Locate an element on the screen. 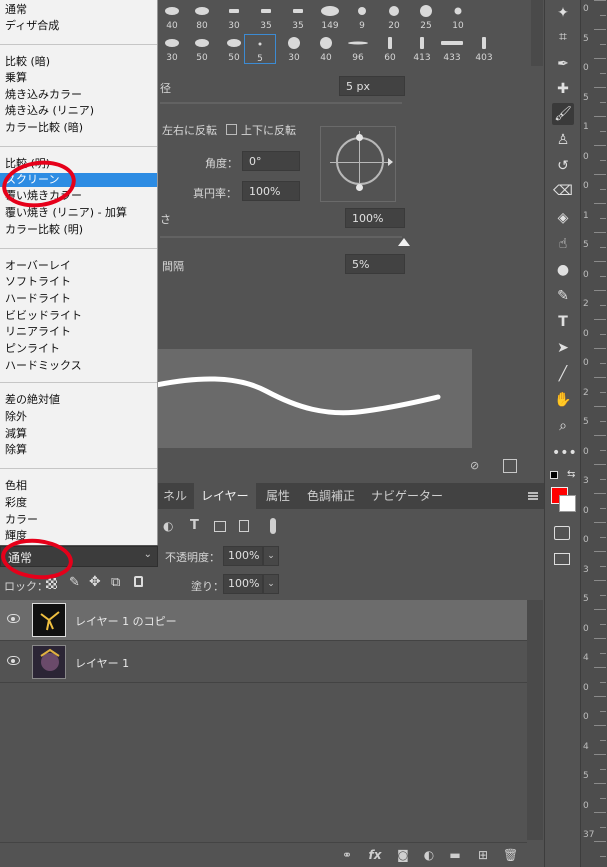 The image size is (607, 867). brush-preset: 10 is located at coordinates (458, 17).